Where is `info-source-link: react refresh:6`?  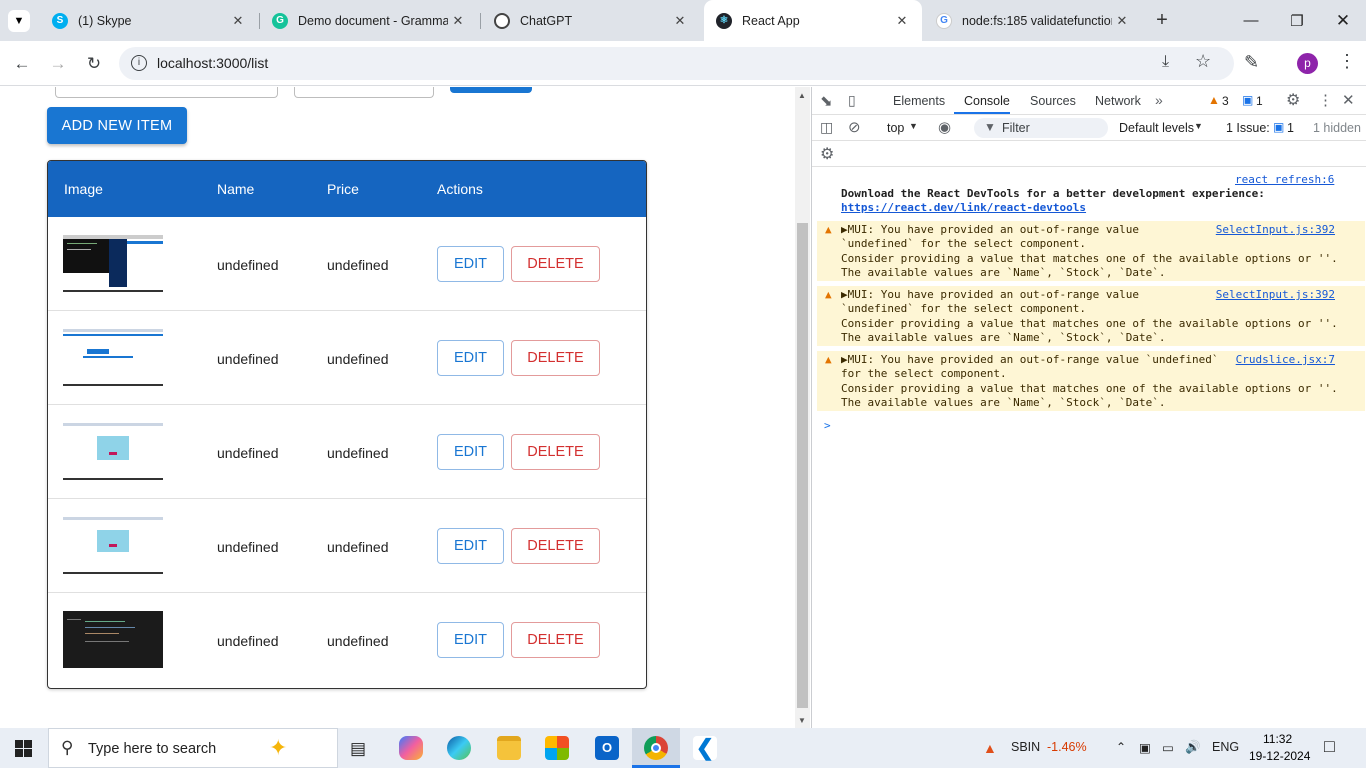 info-source-link: react refresh:6 is located at coordinates (1284, 180).